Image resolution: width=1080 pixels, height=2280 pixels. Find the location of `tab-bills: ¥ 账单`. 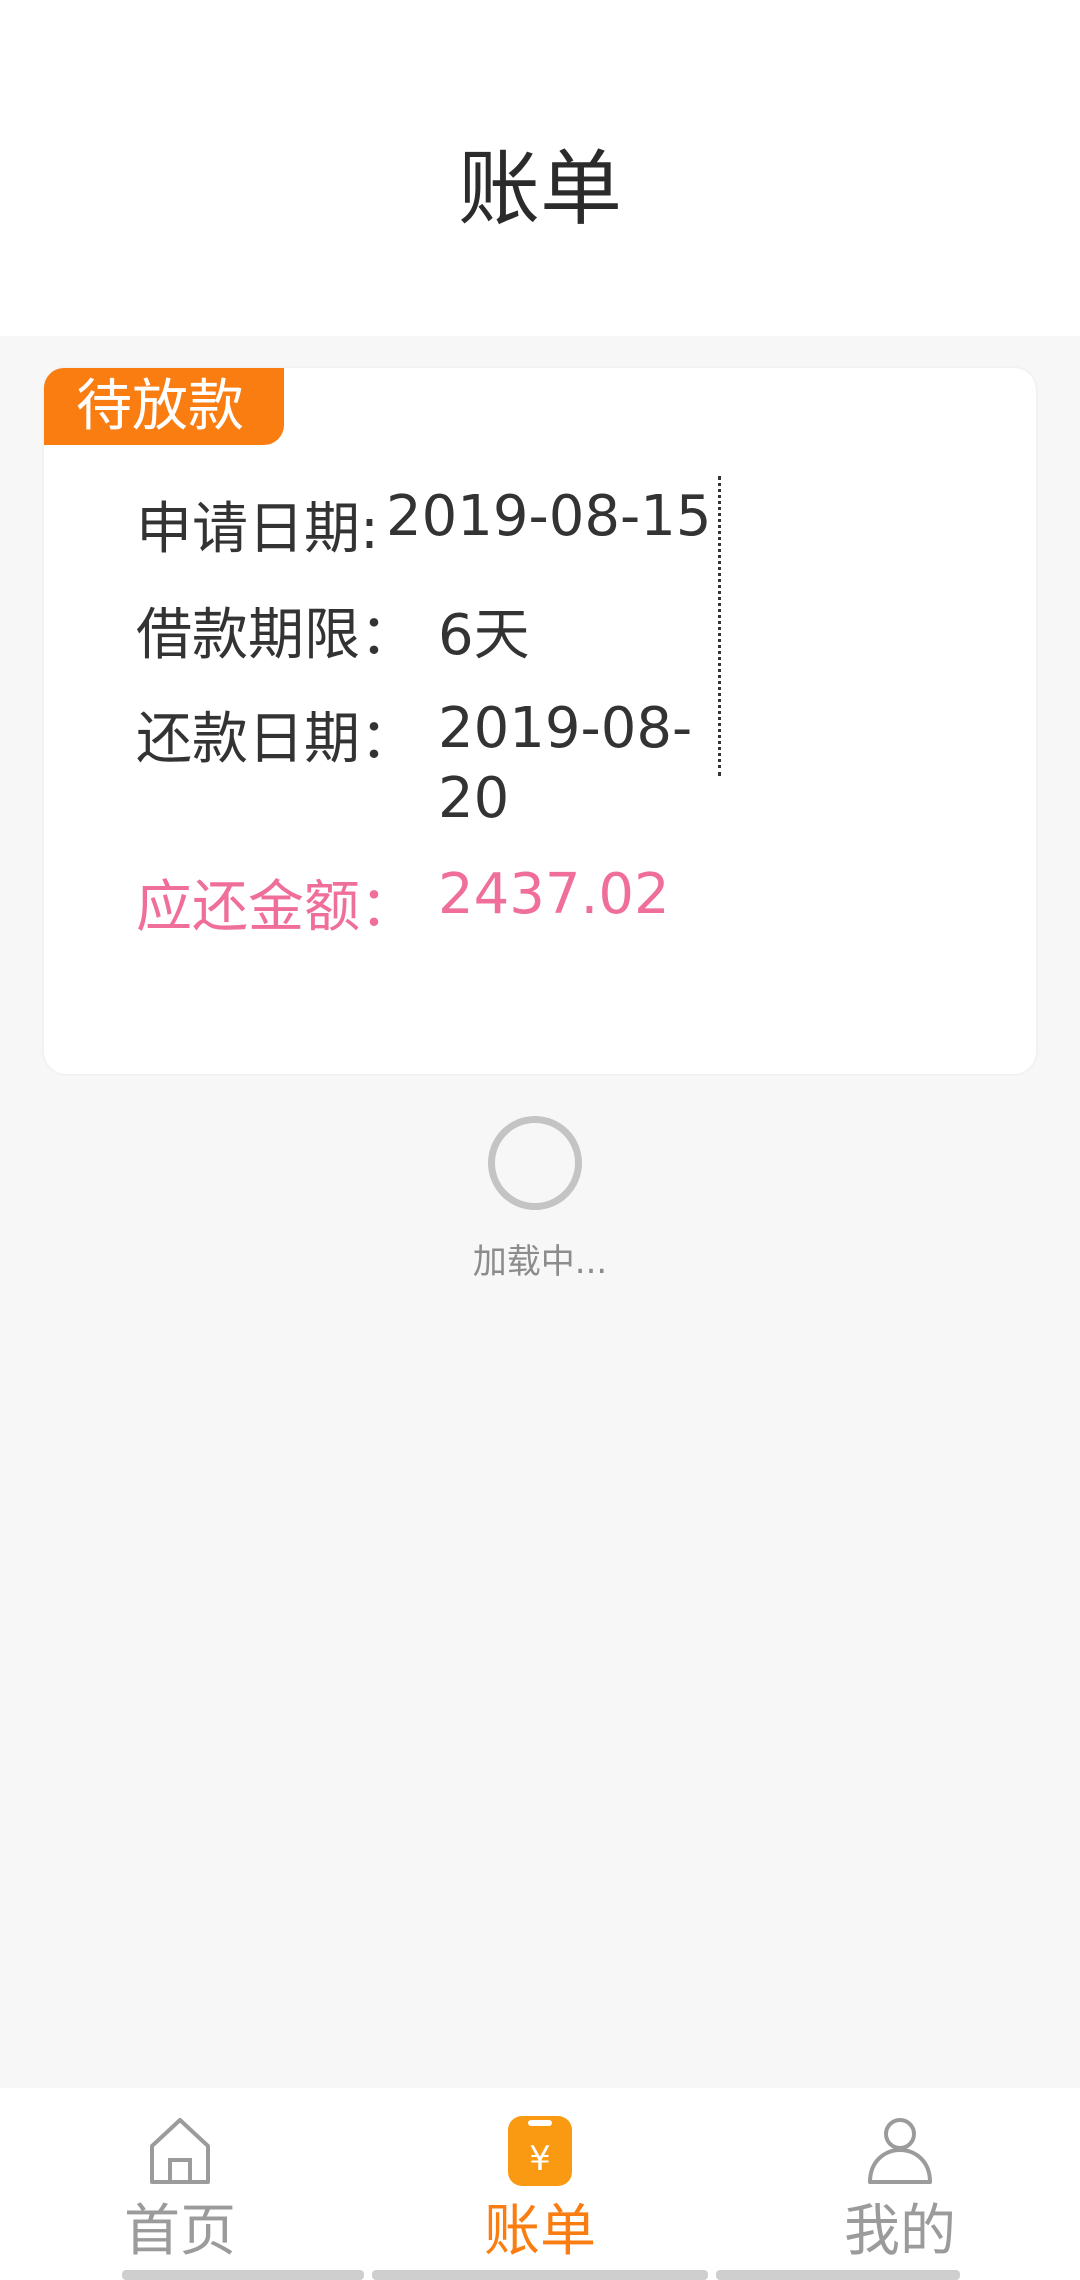

tab-bills: ¥ 账单 is located at coordinates (540, 2184).